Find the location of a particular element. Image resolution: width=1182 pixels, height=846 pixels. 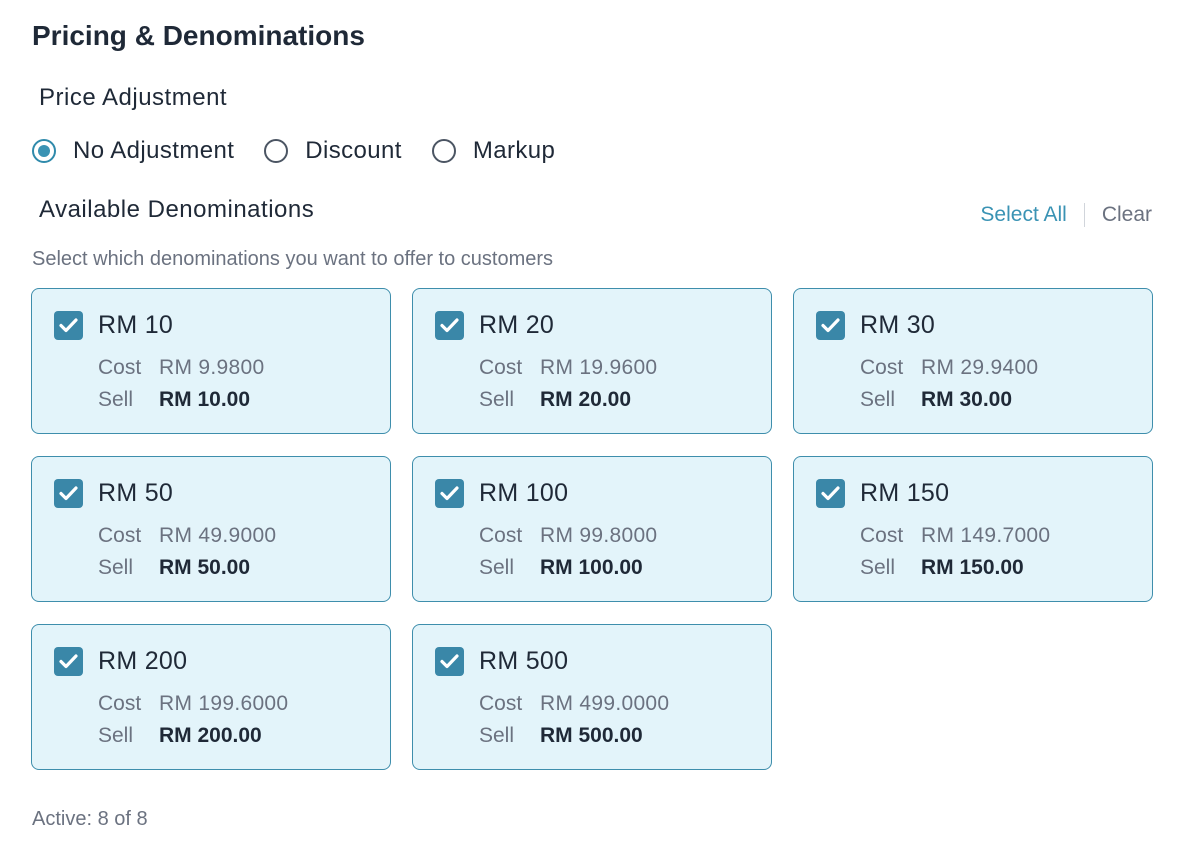

radio-discount: Discount is located at coordinates (333, 151).